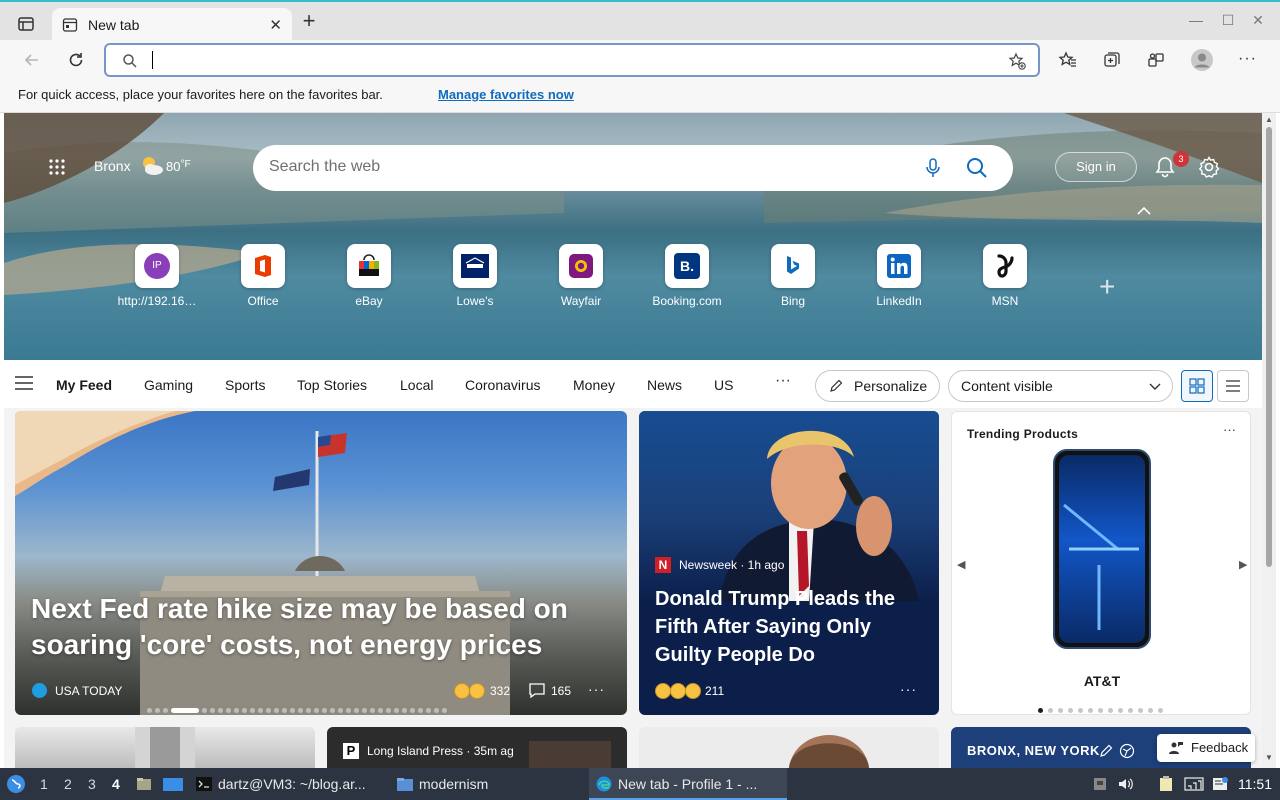 The height and width of the screenshot is (800, 1280). Describe the element at coordinates (877, 386) in the screenshot. I see `personalize-button: Personalize` at that location.